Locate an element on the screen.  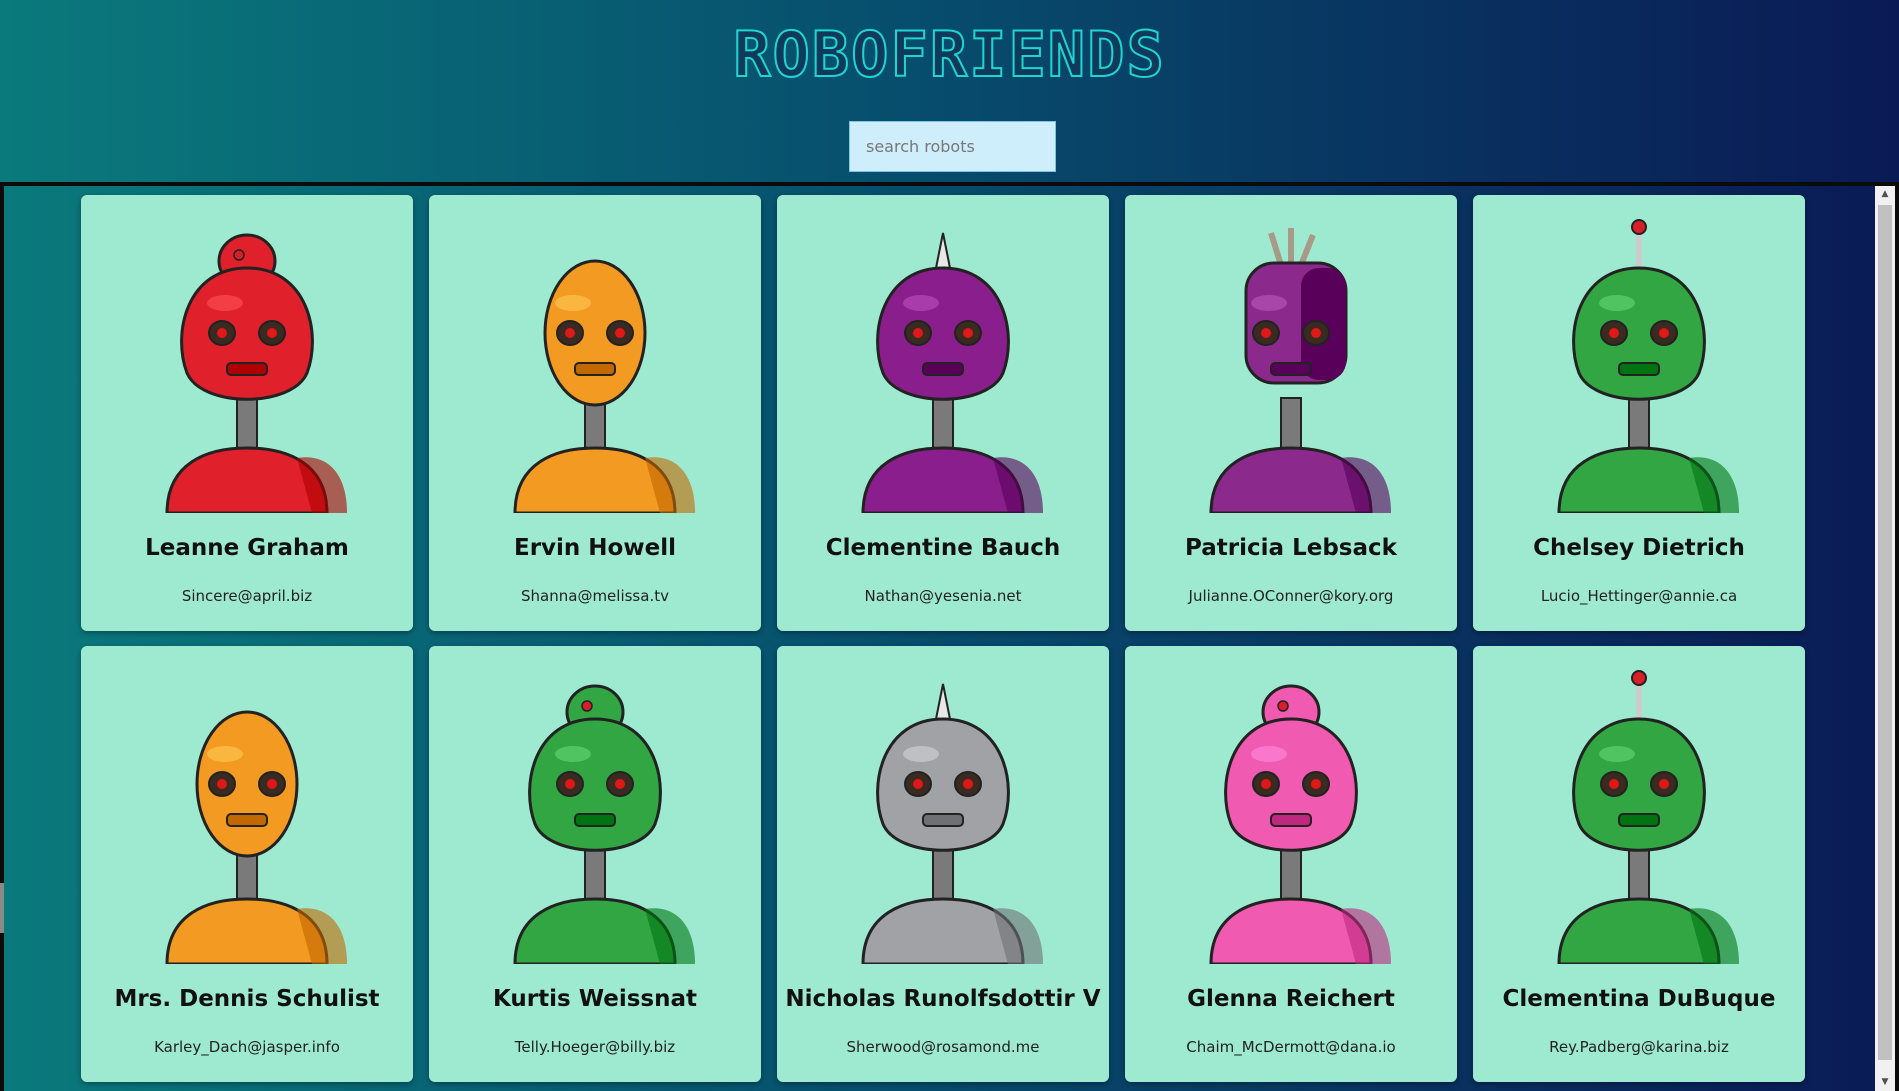
robot-name: Chelsey Dietrich is located at coordinates (1639, 548).